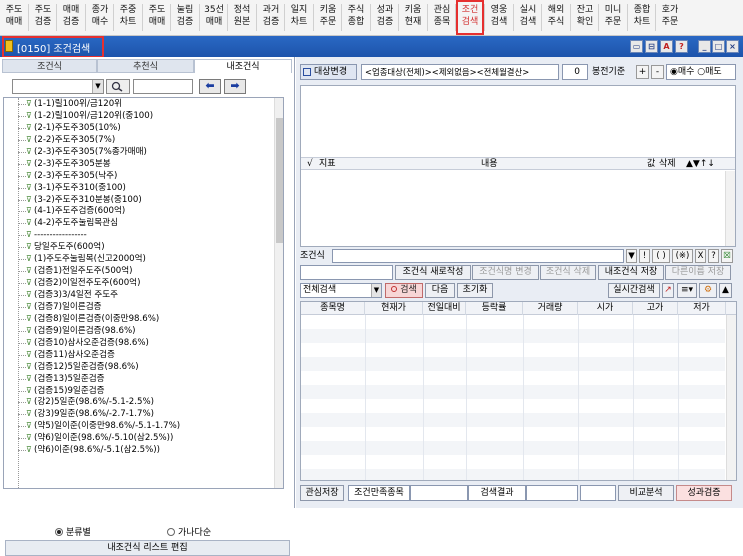 Image resolution: width=743 pixels, height=556 pixels. Describe the element at coordinates (128, 17) in the screenshot. I see `toolbar-button: 주중 차트` at that location.